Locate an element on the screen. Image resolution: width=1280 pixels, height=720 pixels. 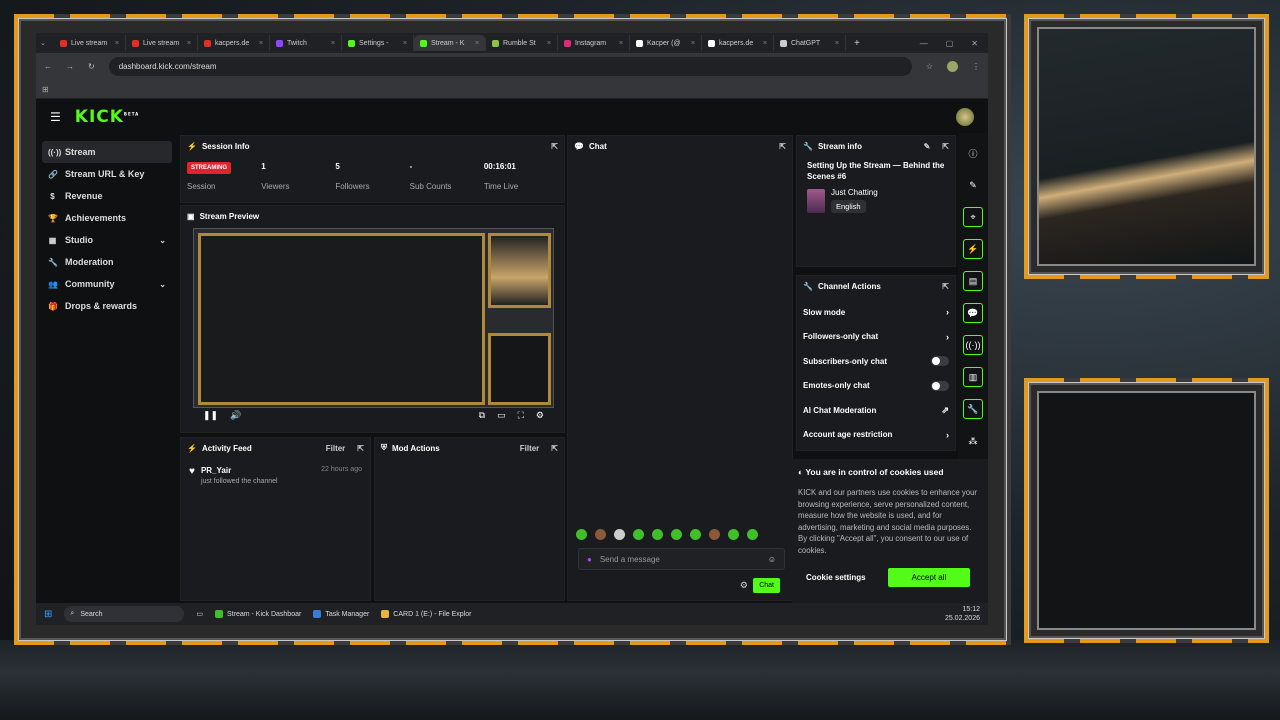
chat-send-button: Chat is located at coordinates (766, 585).